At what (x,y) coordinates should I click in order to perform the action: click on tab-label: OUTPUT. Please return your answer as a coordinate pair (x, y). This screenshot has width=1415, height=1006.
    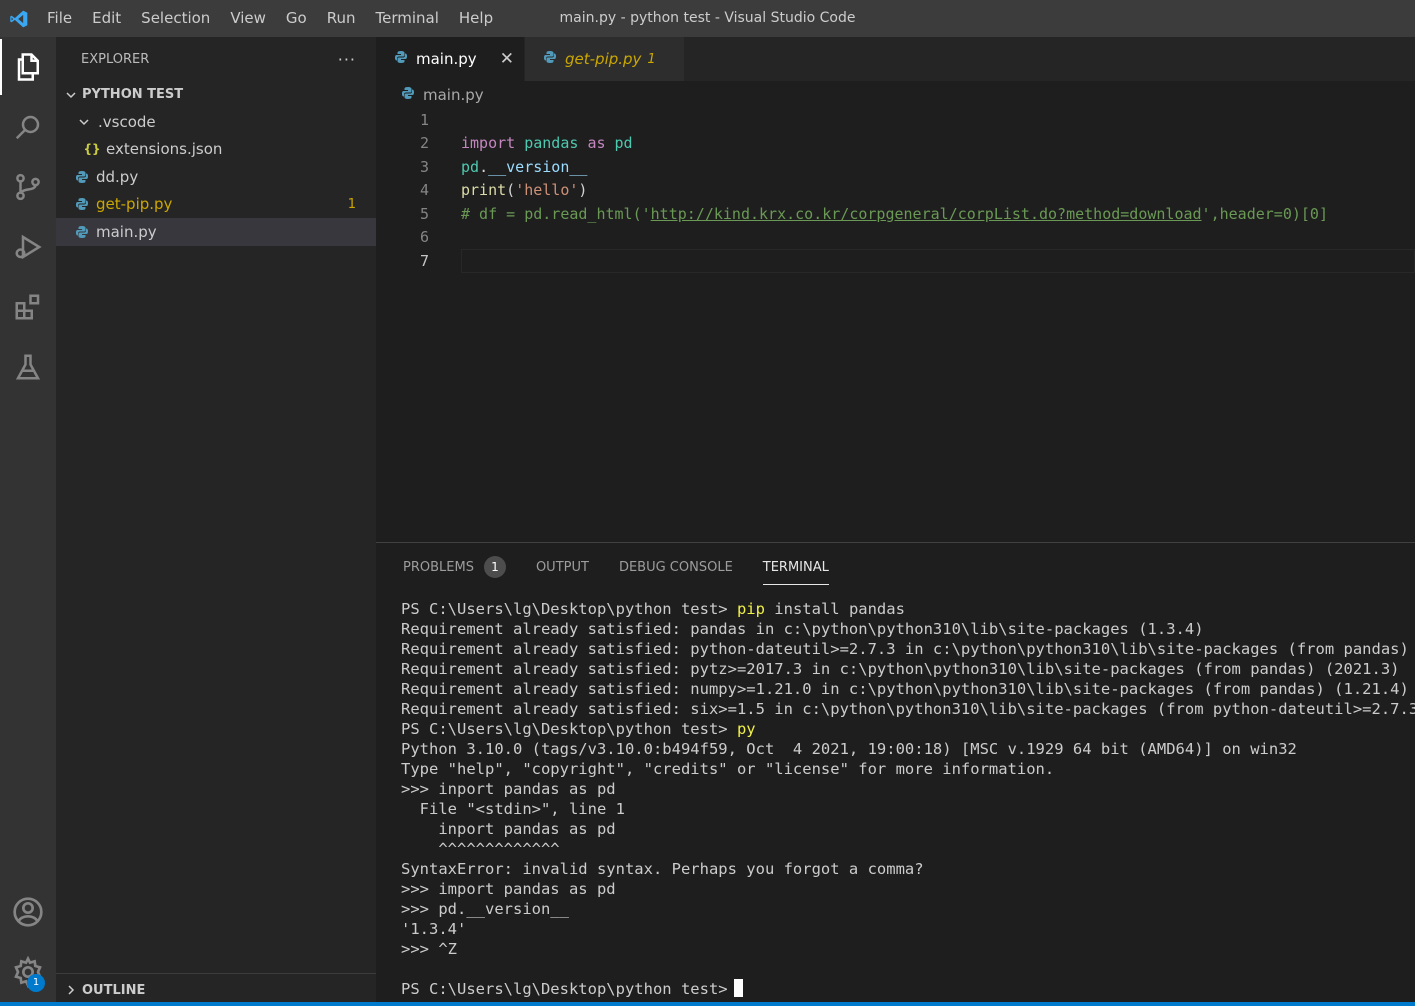
    Looking at the image, I should click on (562, 567).